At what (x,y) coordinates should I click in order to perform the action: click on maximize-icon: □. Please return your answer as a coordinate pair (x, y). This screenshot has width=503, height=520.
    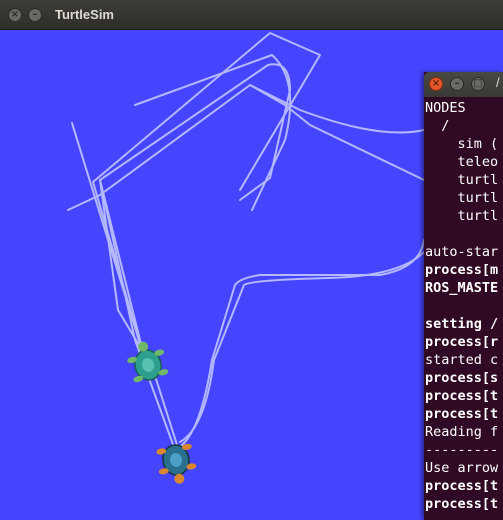
    Looking at the image, I should click on (478, 83).